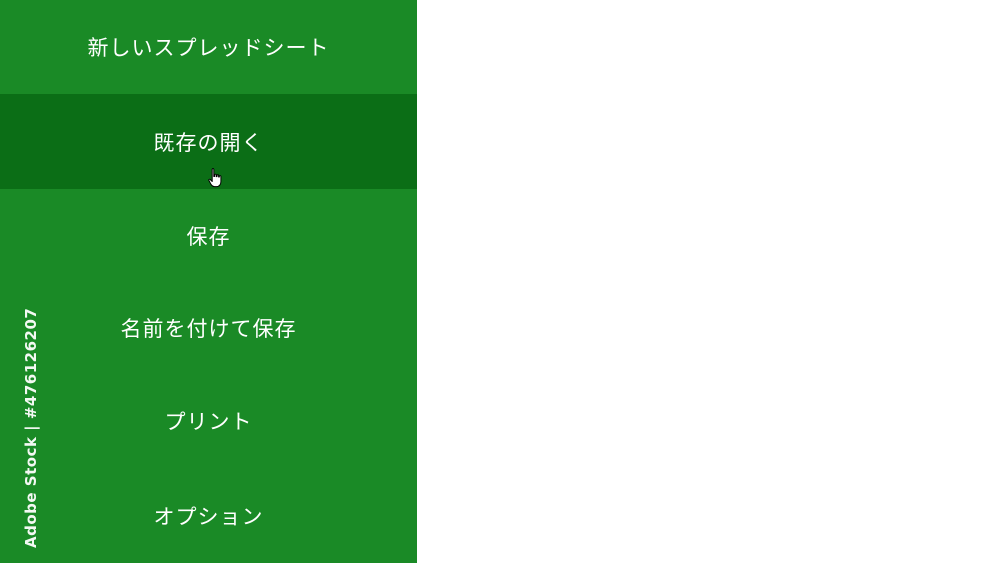 Image resolution: width=1000 pixels, height=563 pixels. I want to click on menu-item-save-as: 名前を付けて保存, so click(208, 328).